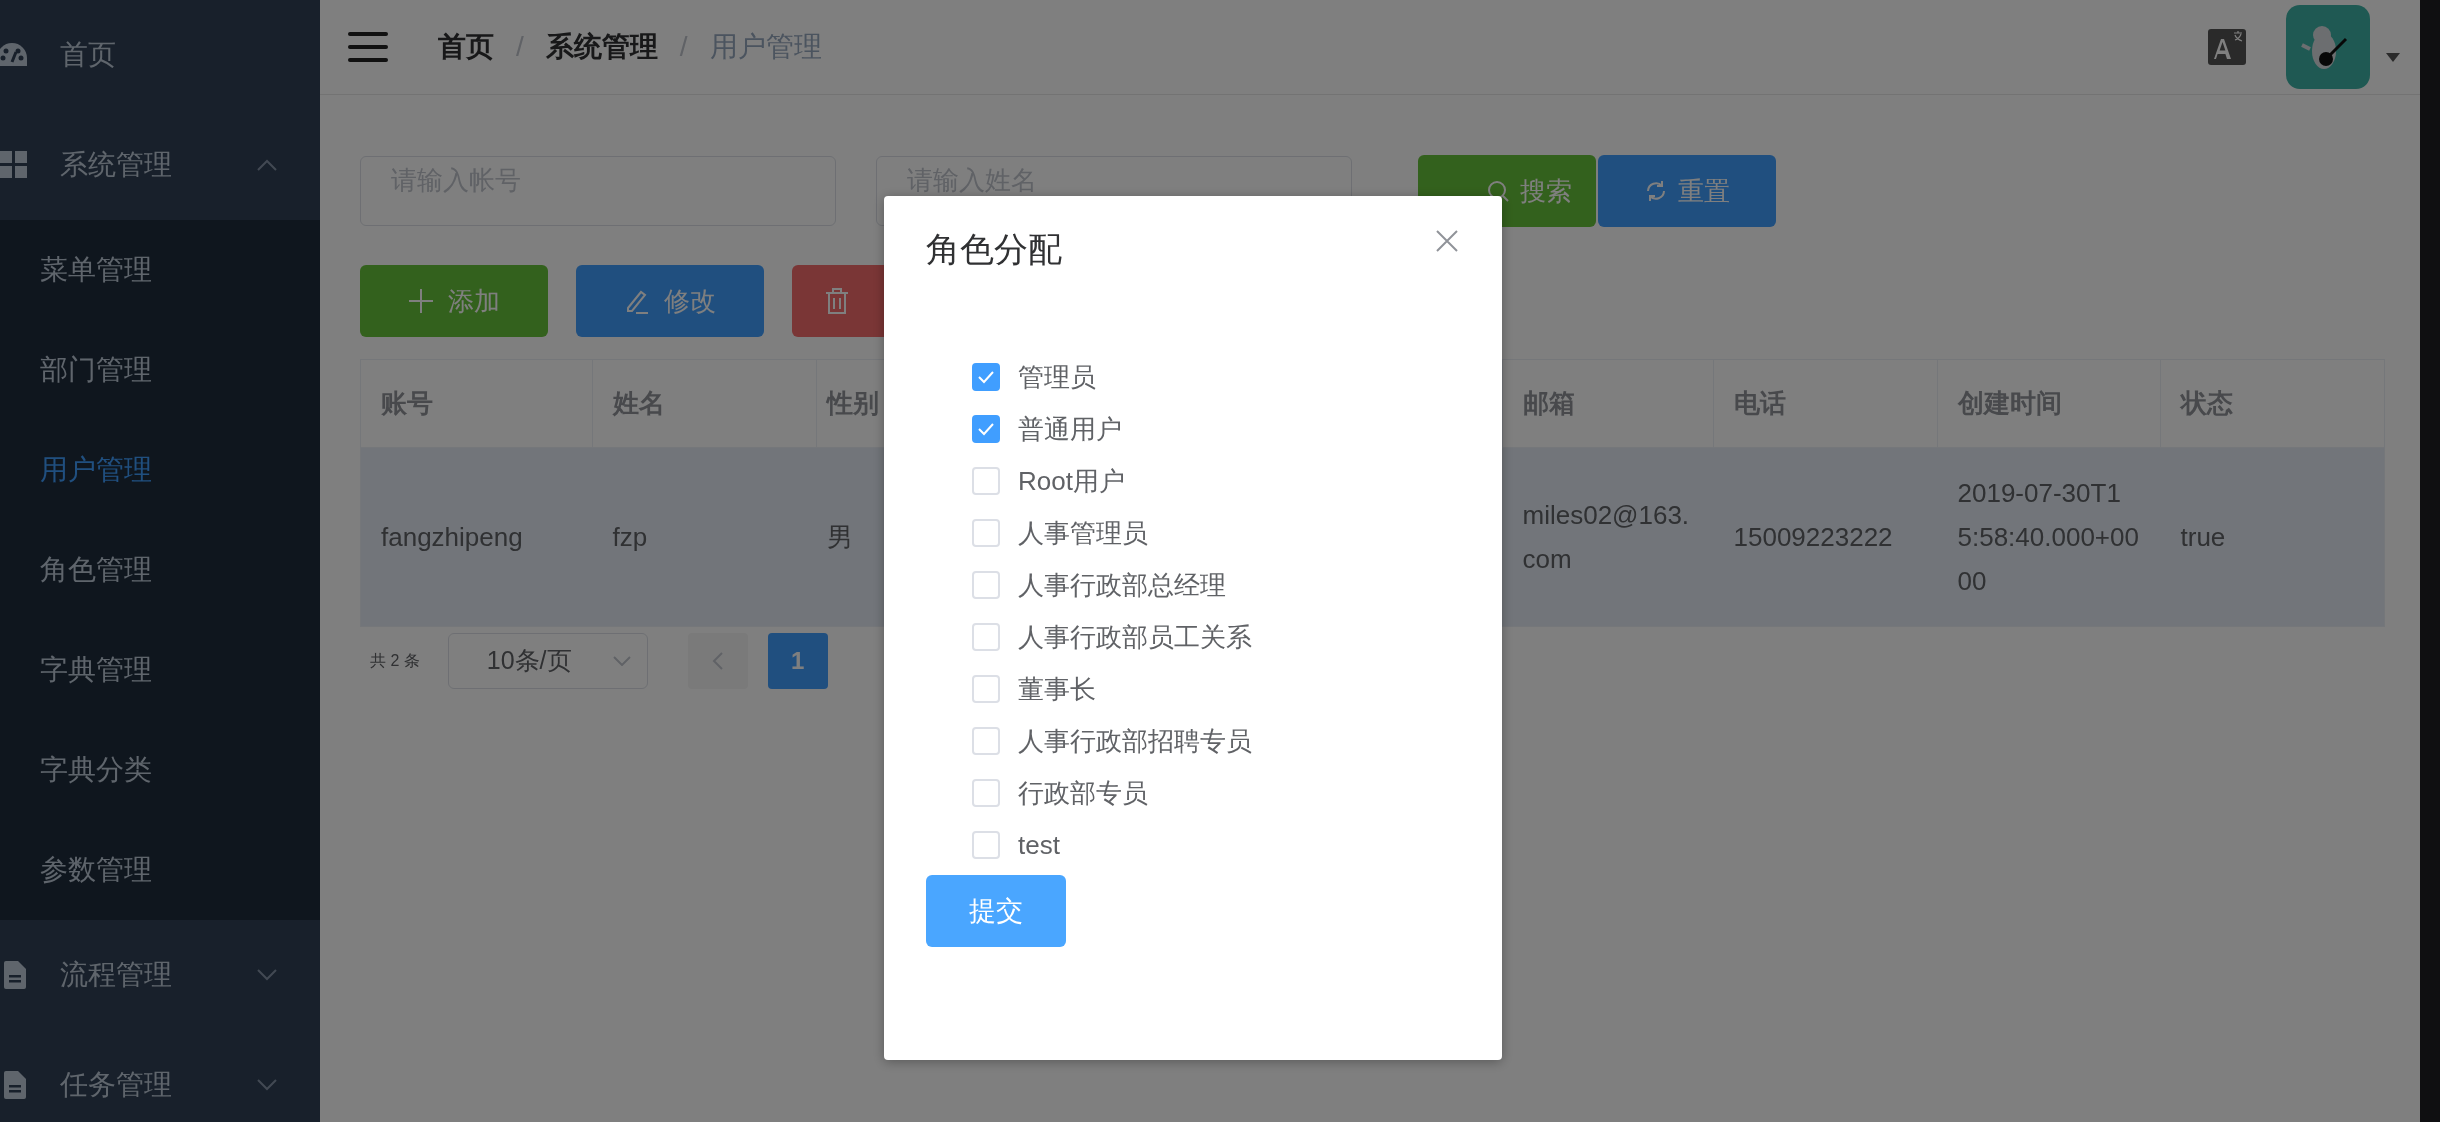  I want to click on previous-page-button, so click(717, 661).